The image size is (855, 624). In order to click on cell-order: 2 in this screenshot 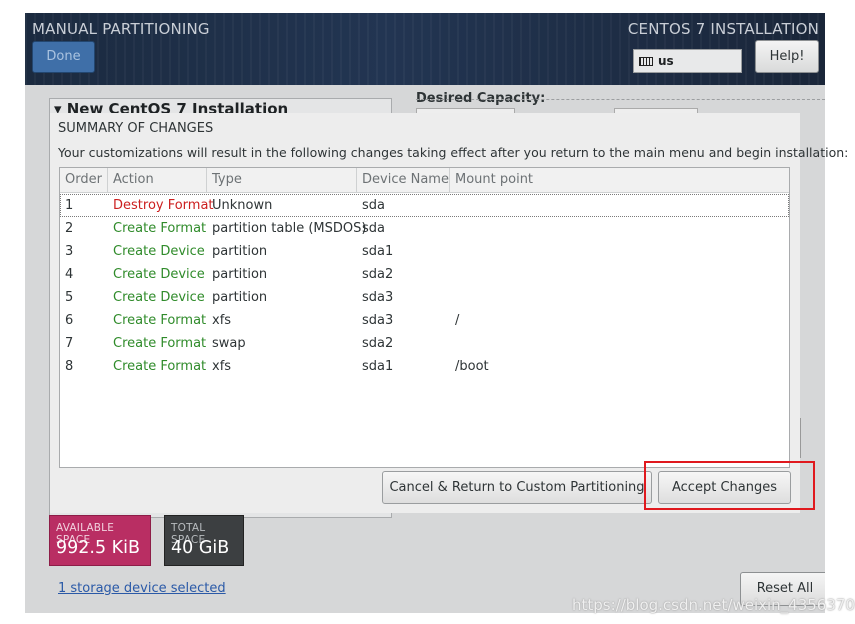, I will do `click(69, 228)`.